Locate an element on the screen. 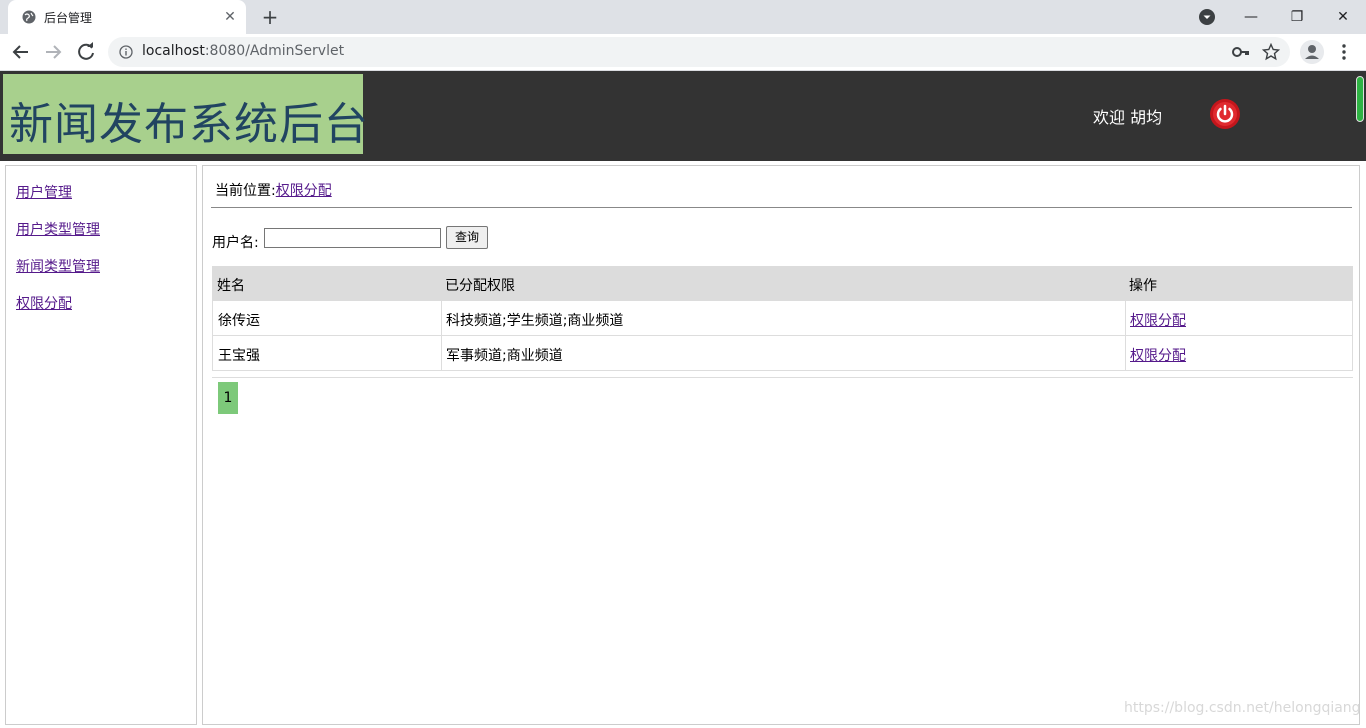 This screenshot has height=728, width=1366. new-tab-icon: + is located at coordinates (270, 17).